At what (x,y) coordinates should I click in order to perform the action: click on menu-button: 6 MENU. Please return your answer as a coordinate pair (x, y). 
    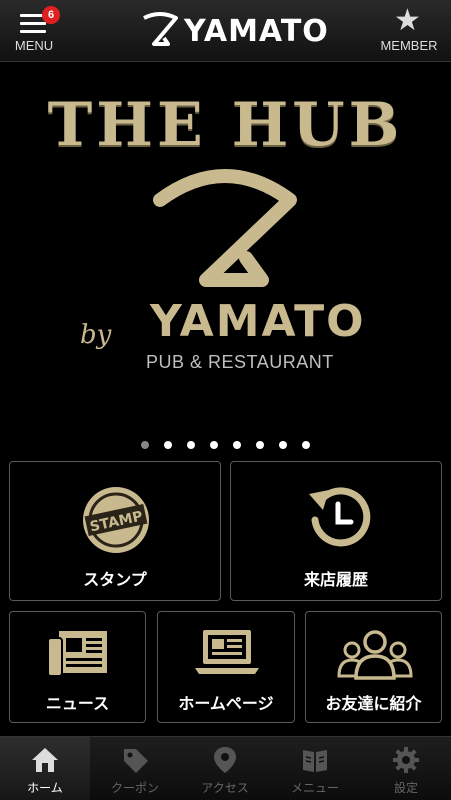
    Looking at the image, I should click on (34, 31).